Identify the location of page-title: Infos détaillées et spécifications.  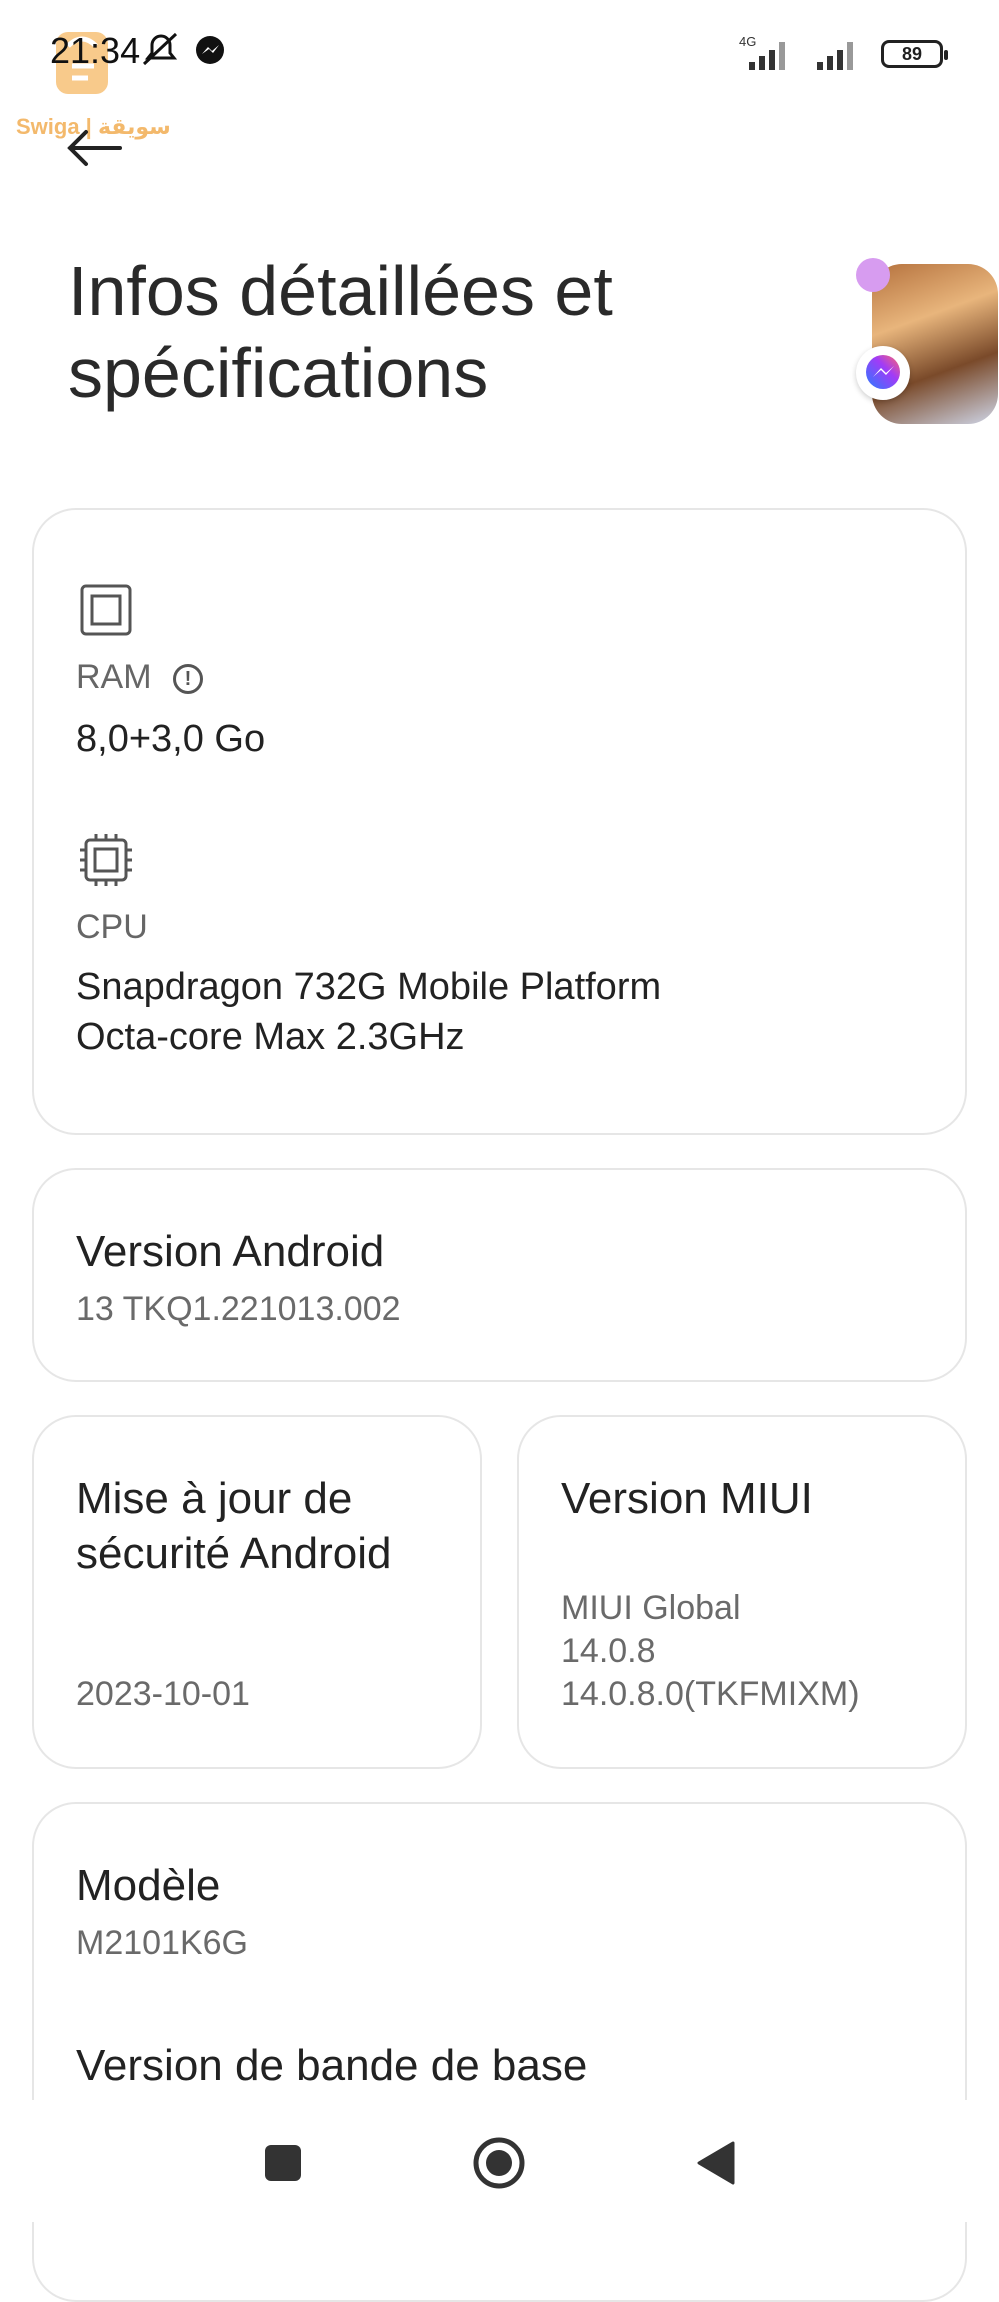
(340, 332).